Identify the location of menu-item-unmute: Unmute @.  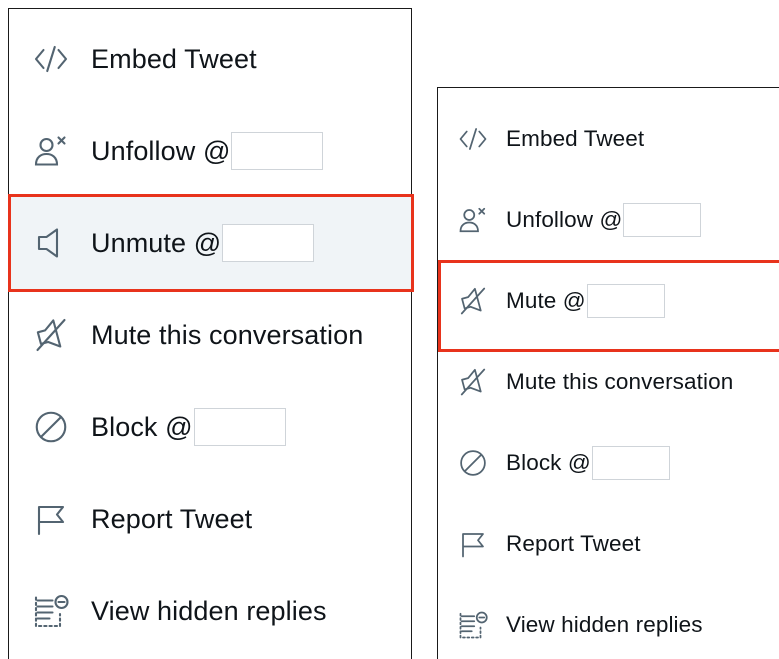
(210, 243).